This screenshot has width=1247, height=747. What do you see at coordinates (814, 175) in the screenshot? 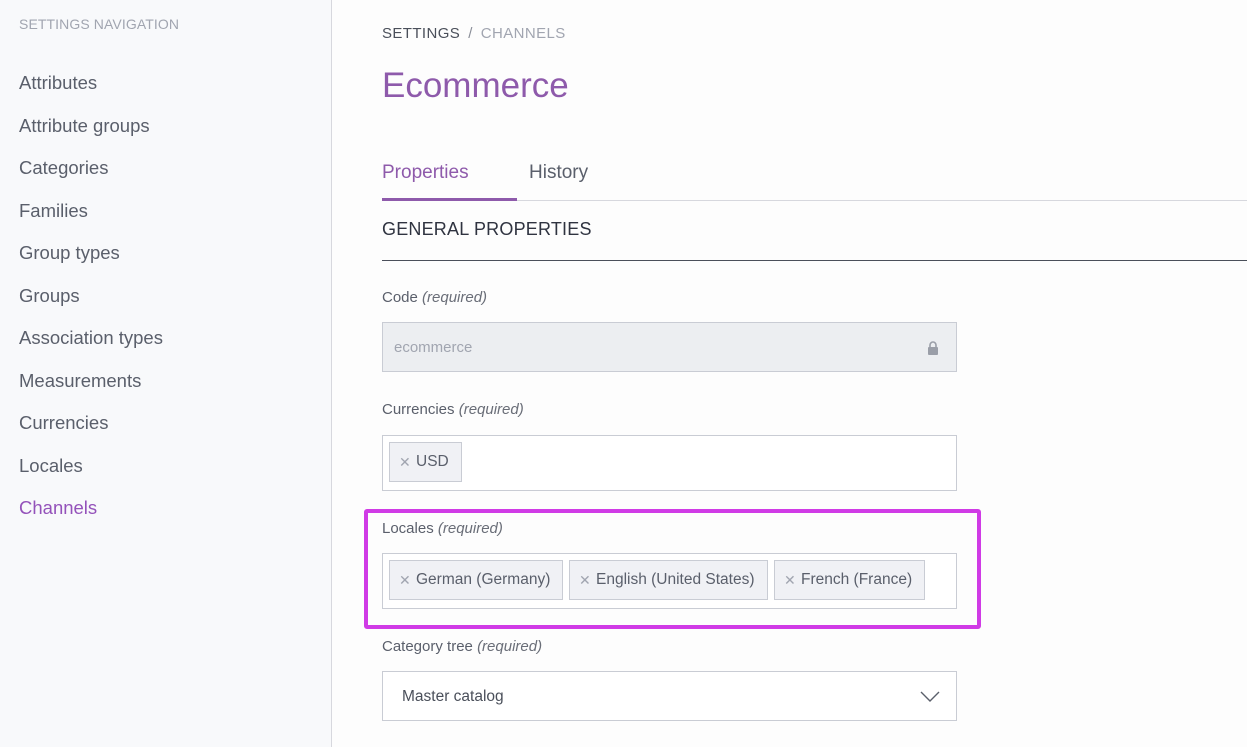
I see `tab-bar: Properties History` at bounding box center [814, 175].